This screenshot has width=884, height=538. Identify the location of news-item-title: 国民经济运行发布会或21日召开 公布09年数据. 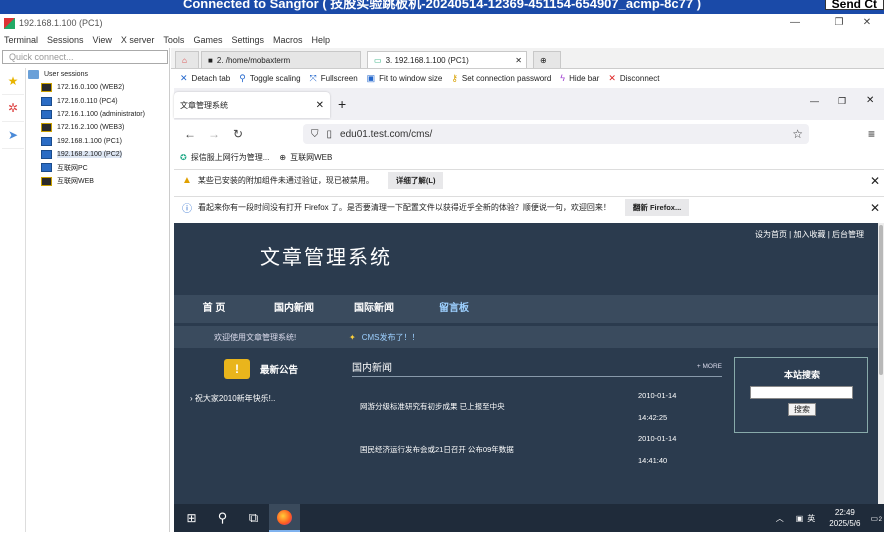
(540, 449).